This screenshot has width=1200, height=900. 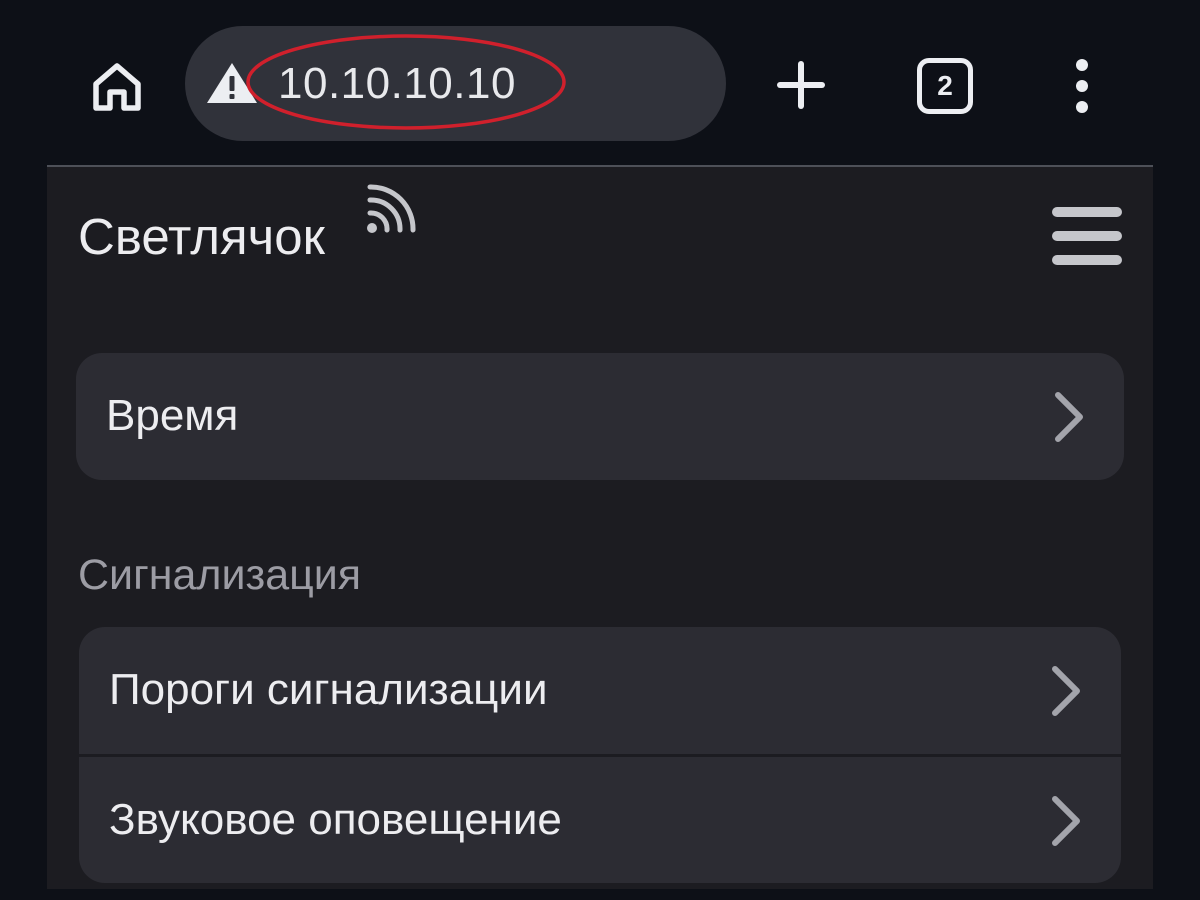 What do you see at coordinates (391, 208) in the screenshot?
I see `wifi-icon` at bounding box center [391, 208].